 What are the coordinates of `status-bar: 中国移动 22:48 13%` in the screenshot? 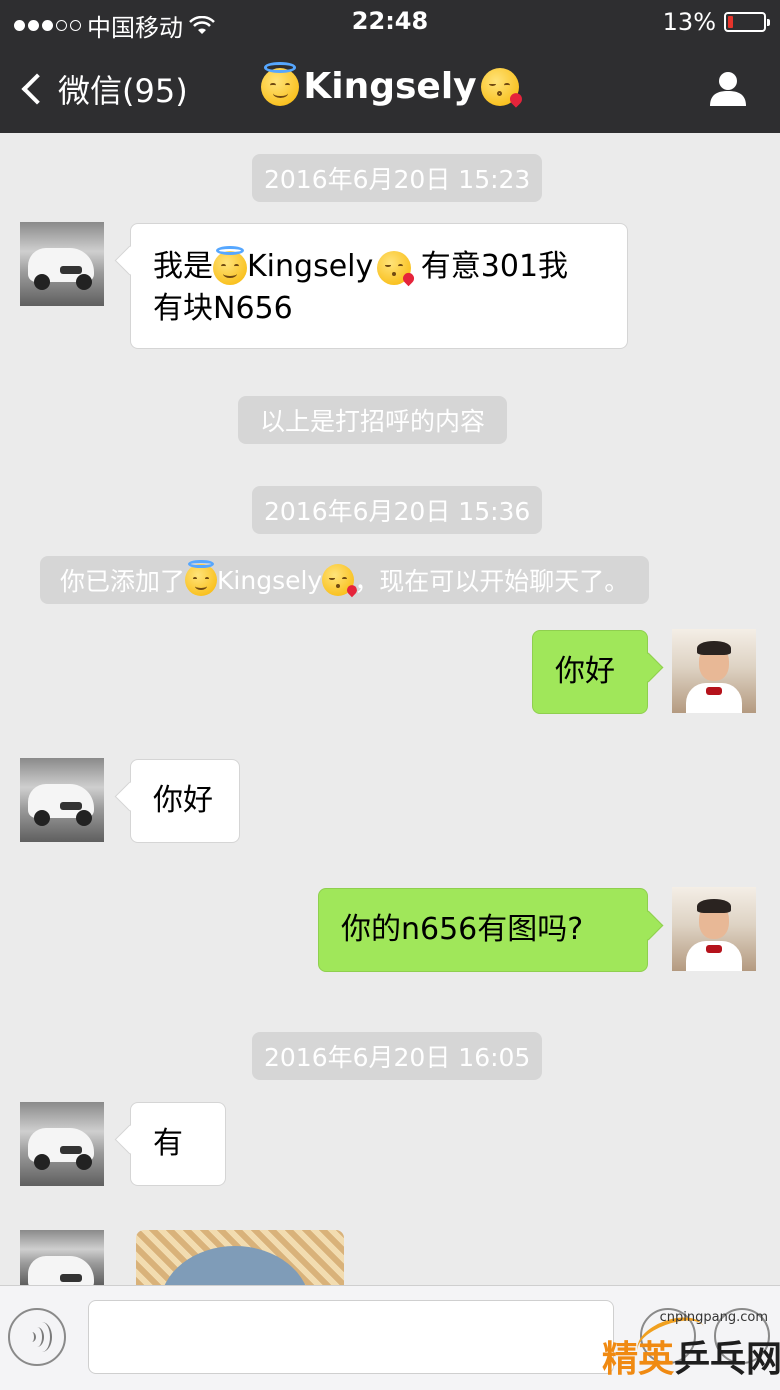 It's located at (390, 22).